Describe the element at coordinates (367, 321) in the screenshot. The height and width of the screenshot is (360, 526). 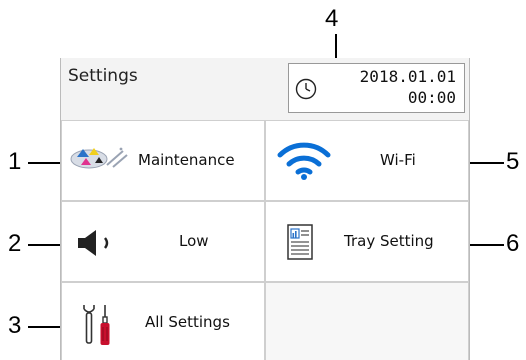
I see `empty-tile` at that location.